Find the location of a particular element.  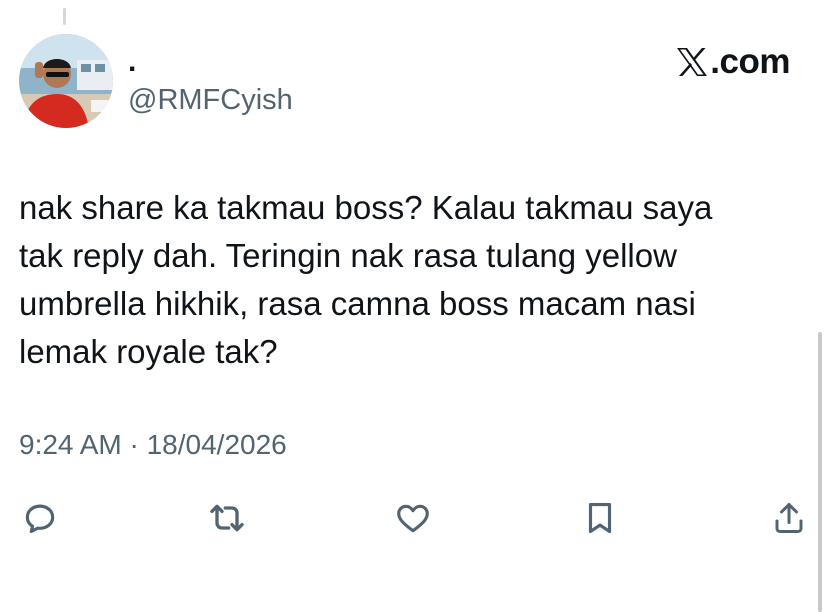

share-button is located at coordinates (789, 518).